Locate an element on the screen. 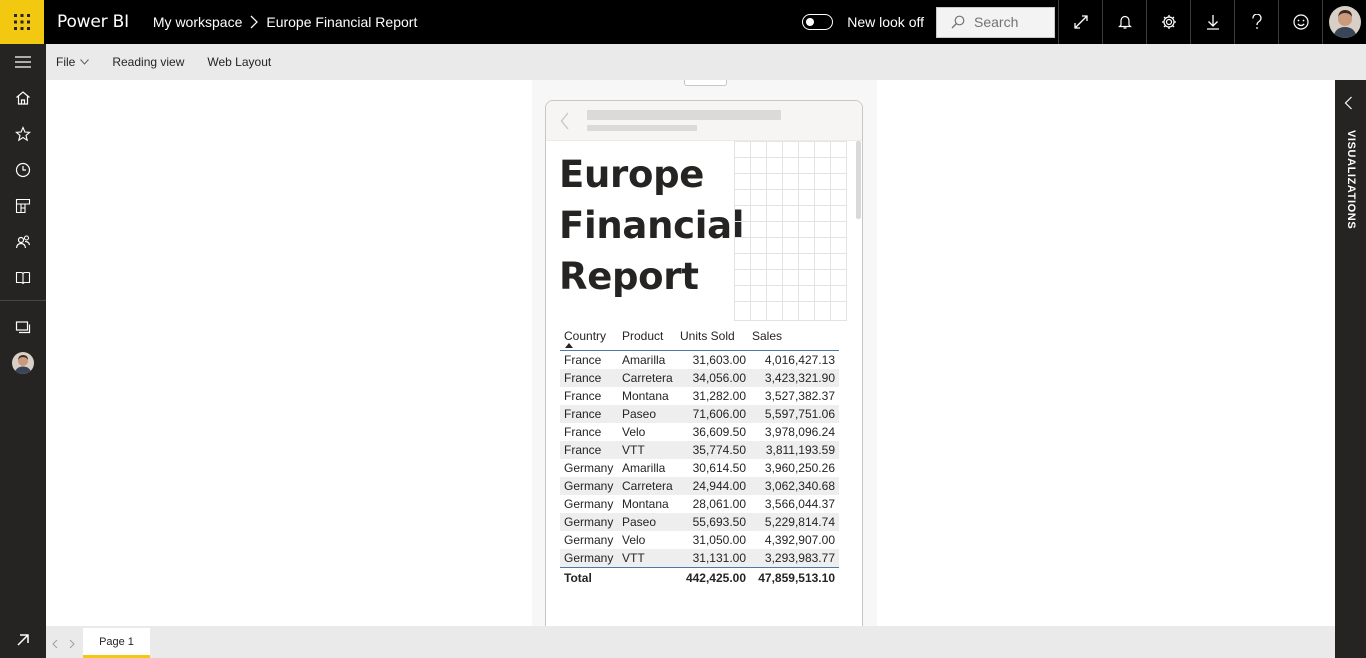  table-row: Germany Amarilla 30,614.50 3,960,250.26 is located at coordinates (699, 468).